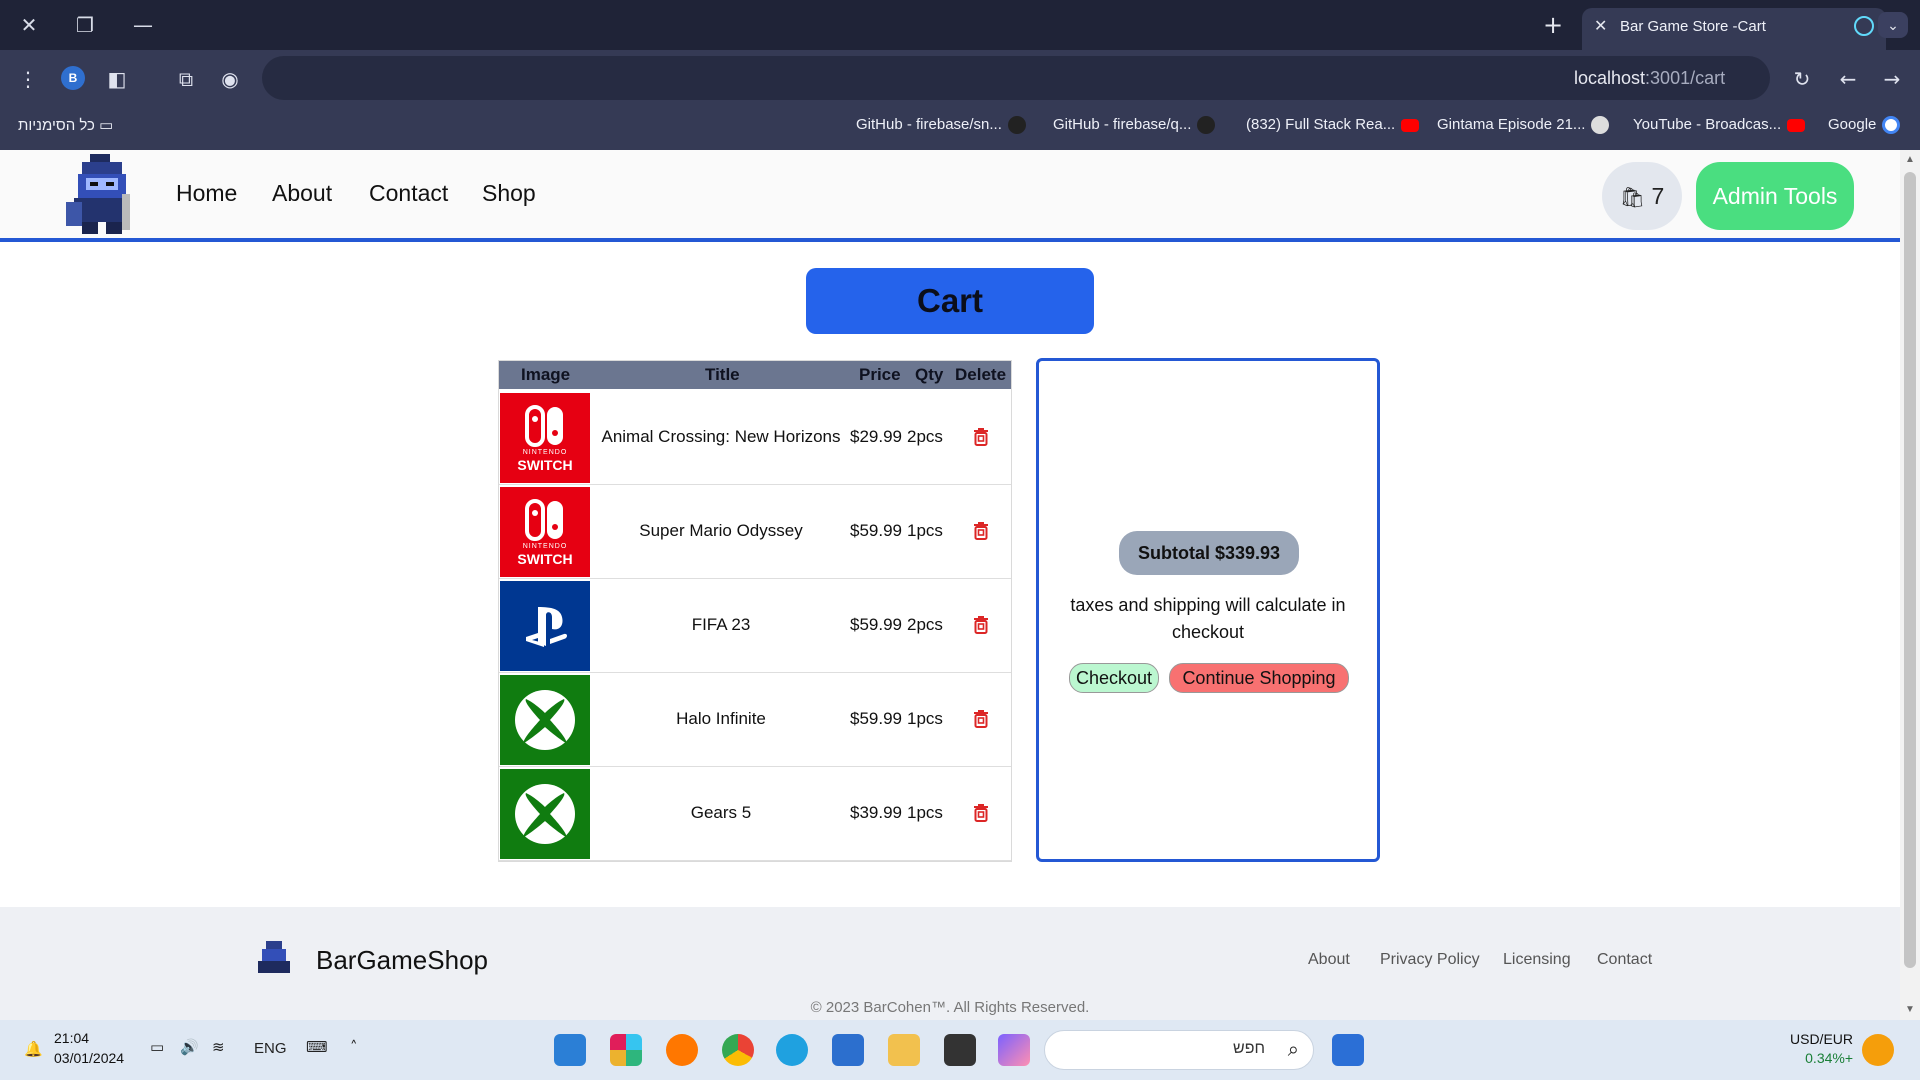 This screenshot has width=1920, height=1080. Describe the element at coordinates (33, 1049) in the screenshot. I see `notification-bell-icon: 🔔` at that location.